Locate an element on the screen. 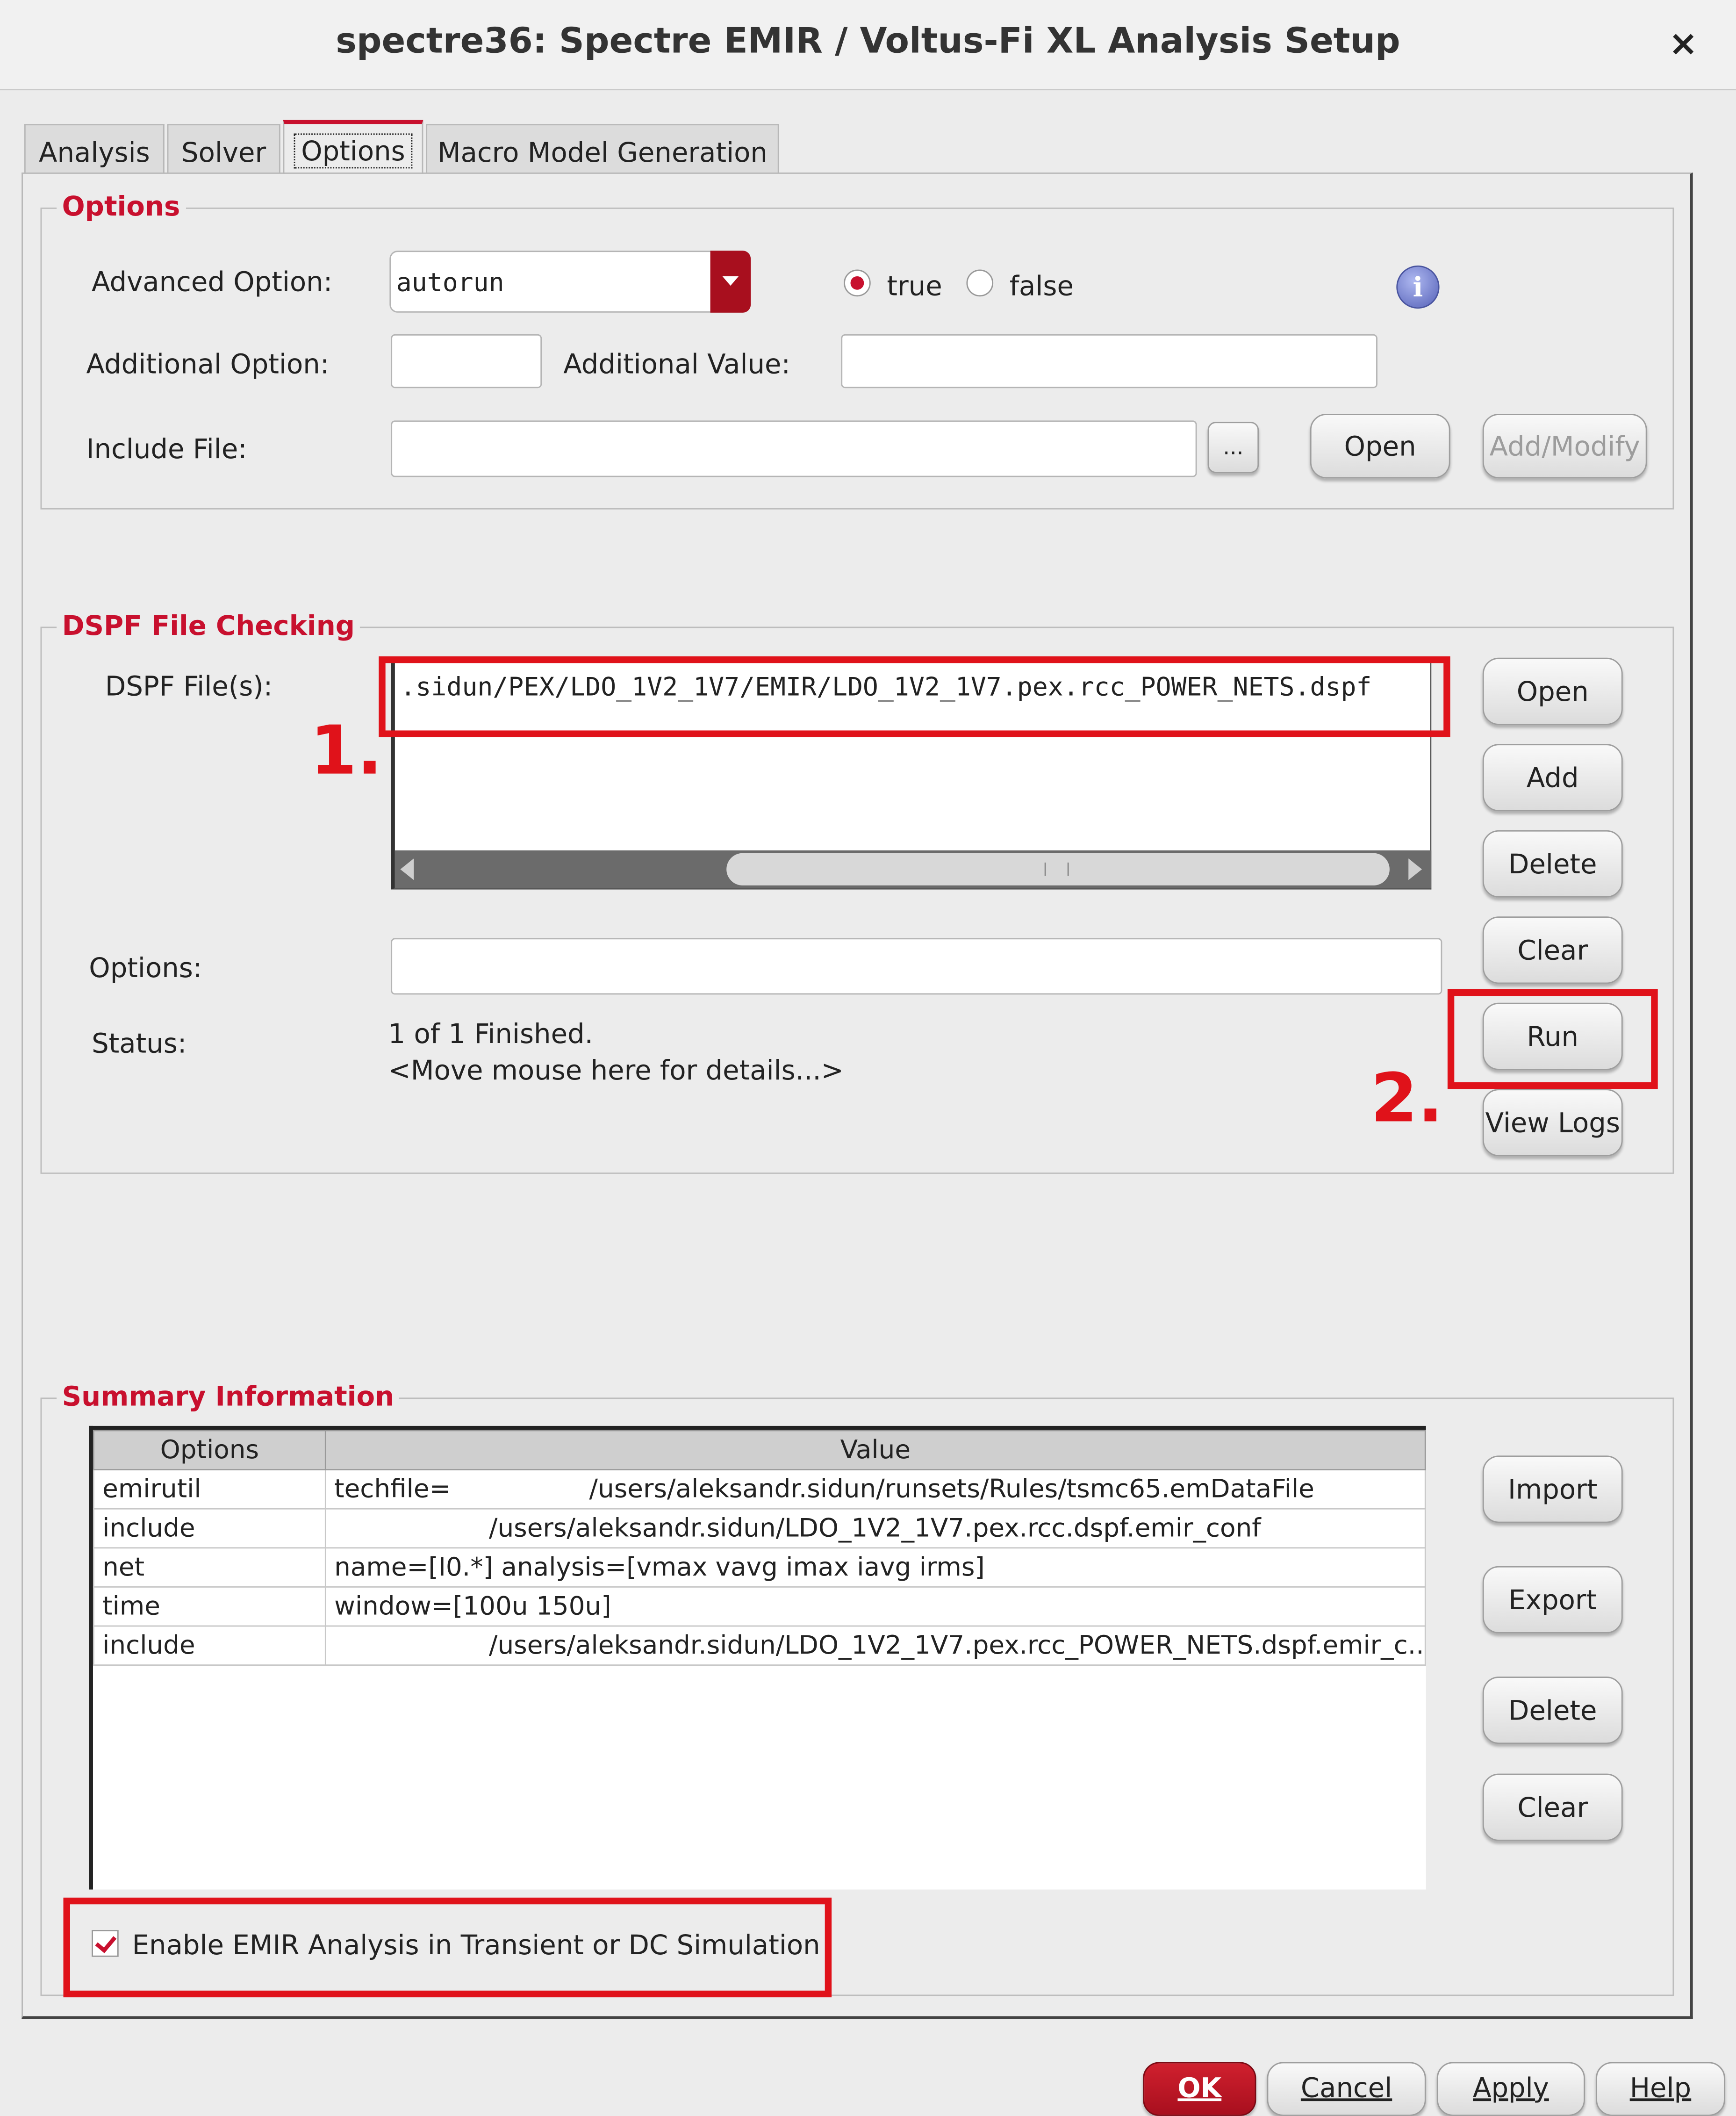  summary-delete-button: Delete is located at coordinates (1552, 1710).